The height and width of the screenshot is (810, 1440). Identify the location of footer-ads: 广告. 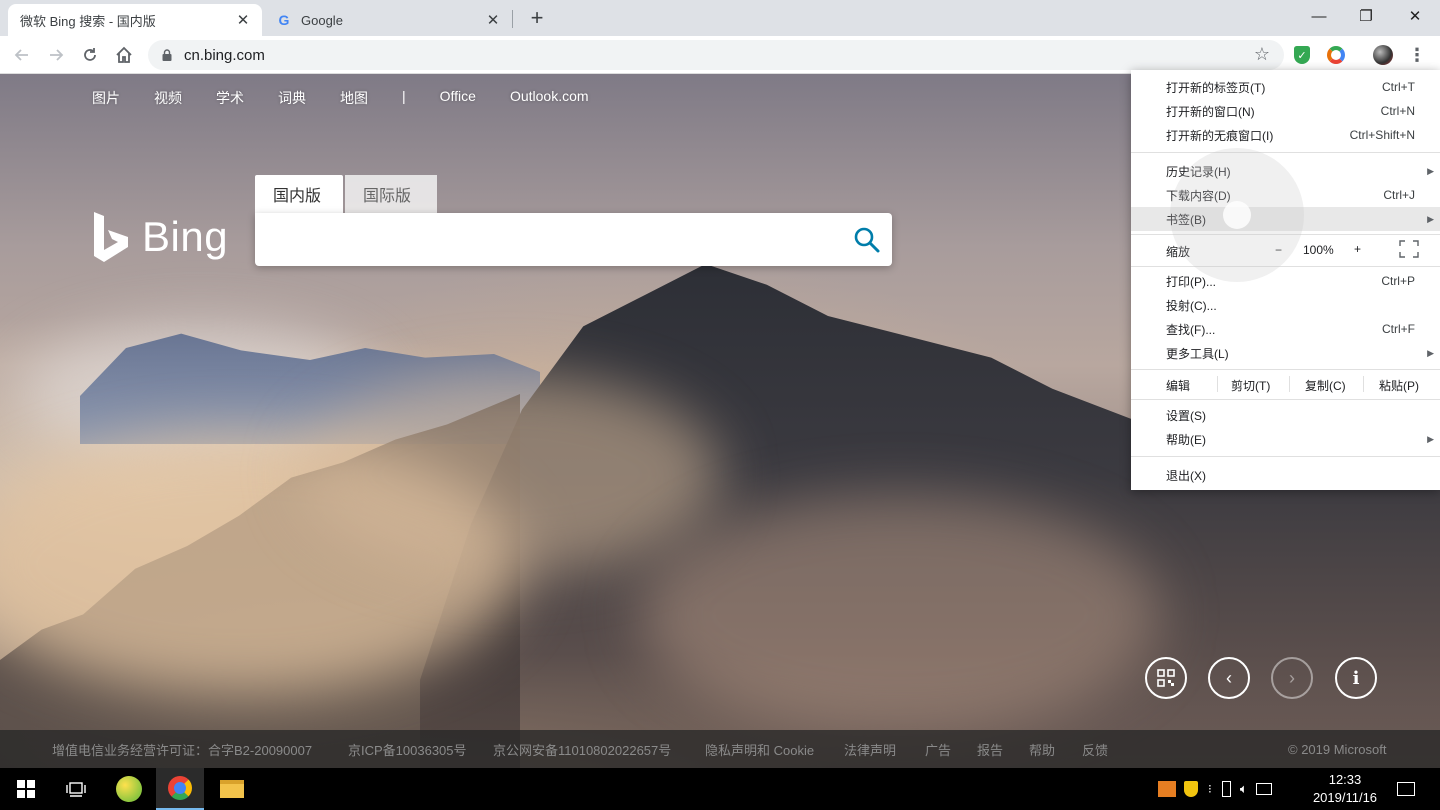
(938, 749).